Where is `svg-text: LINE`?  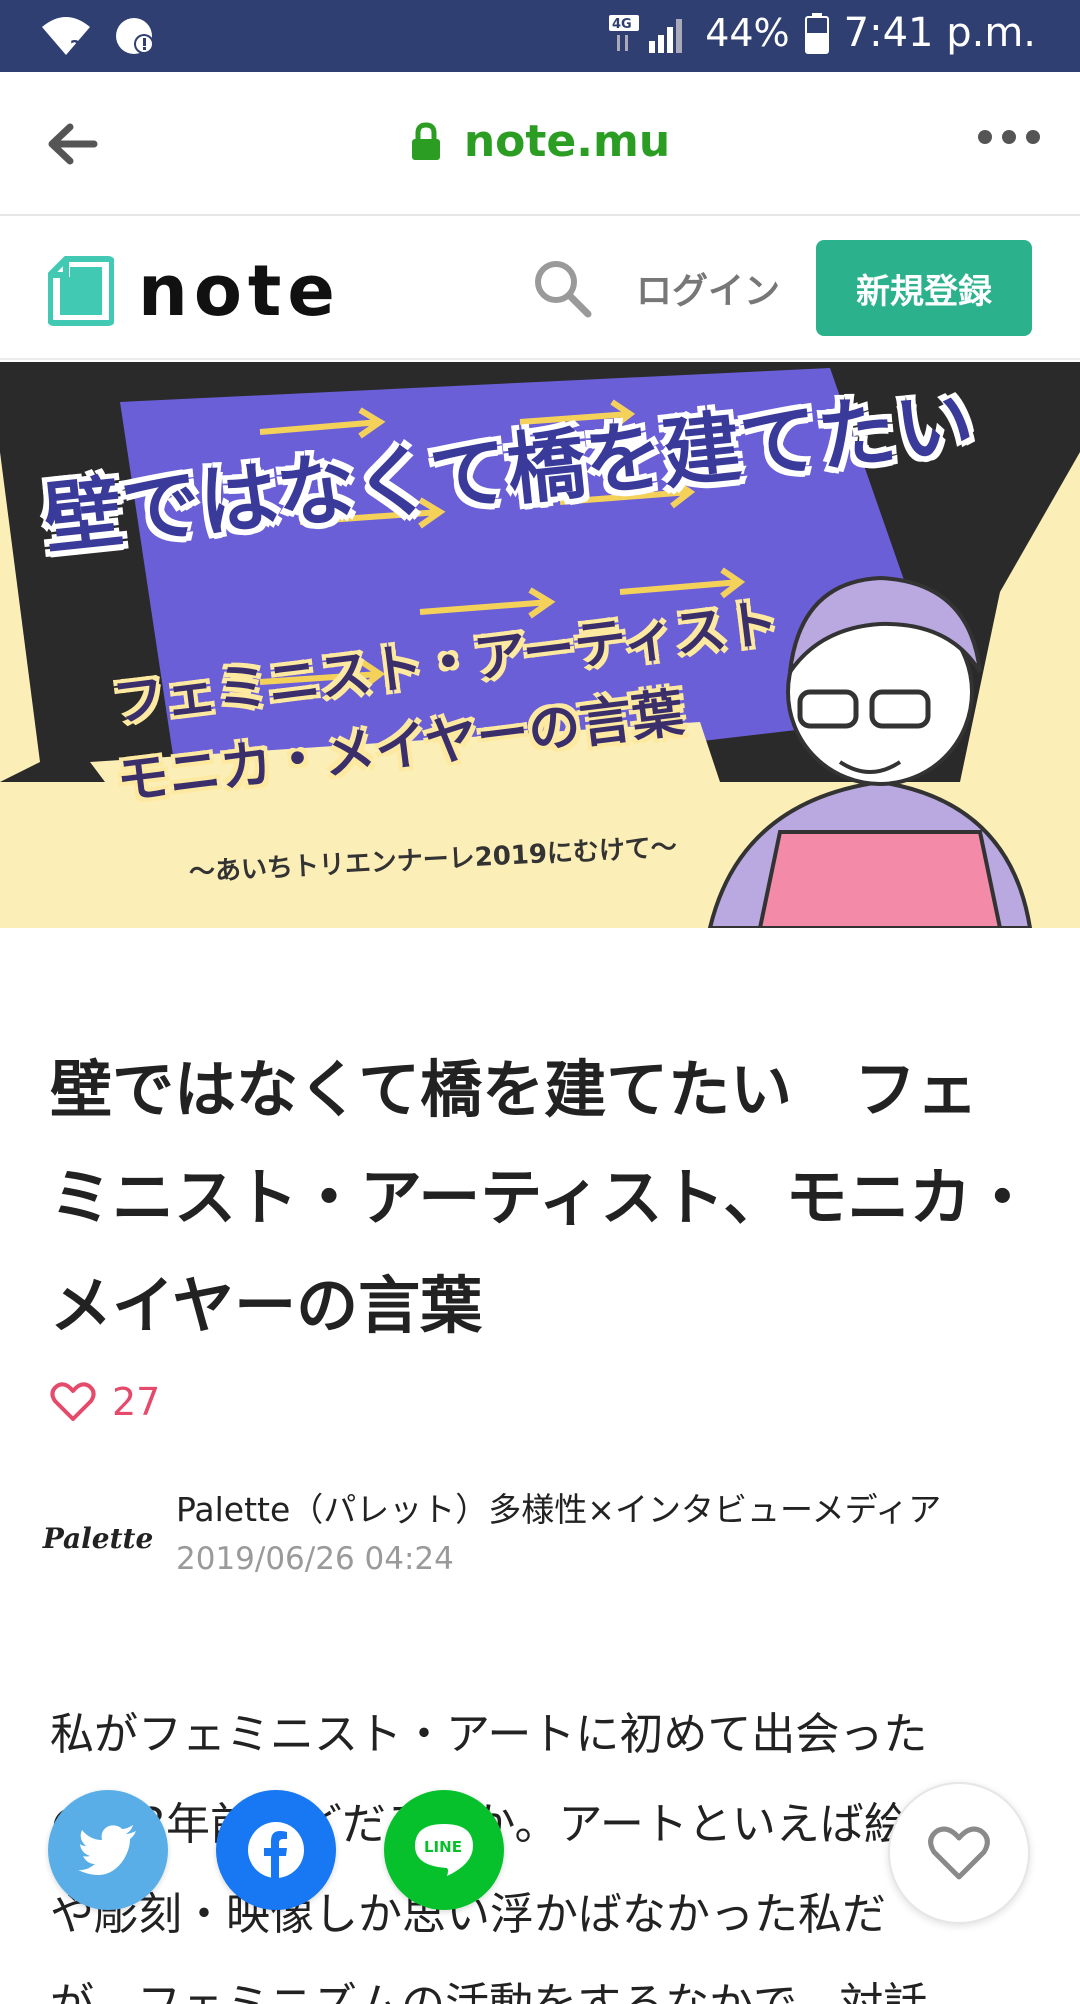 svg-text: LINE is located at coordinates (443, 1847).